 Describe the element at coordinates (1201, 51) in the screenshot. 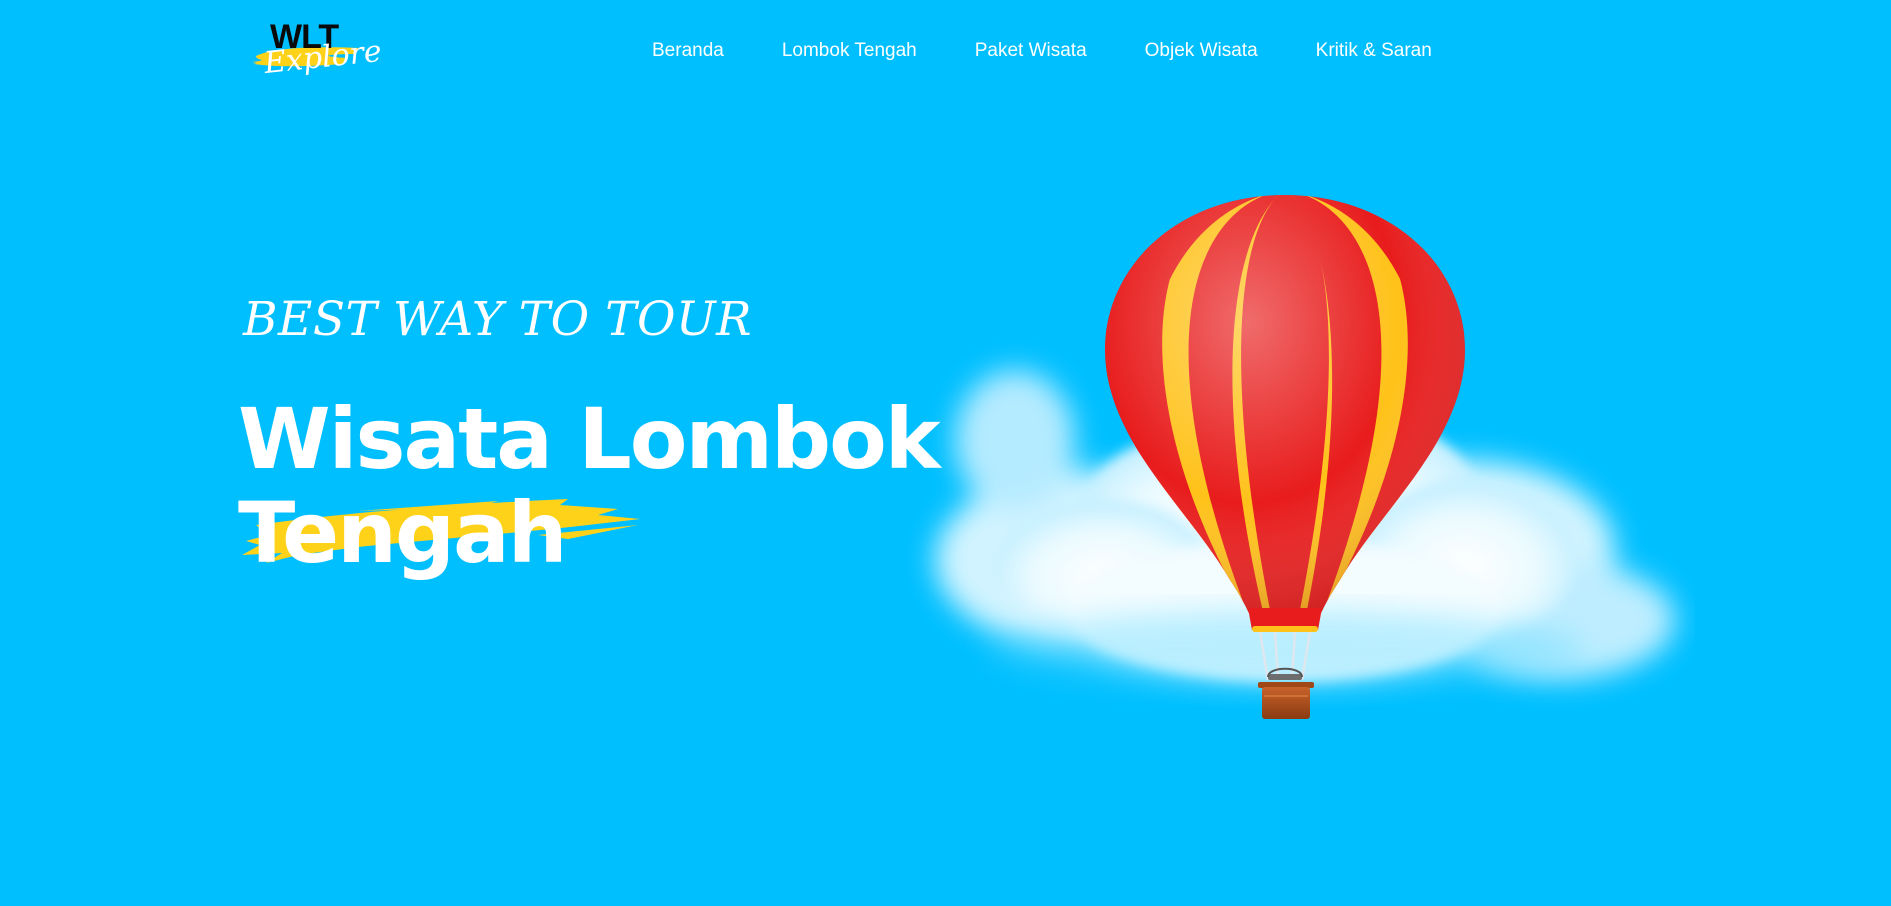

I see `nav-link-objek-wisata: Objek Wisata` at that location.